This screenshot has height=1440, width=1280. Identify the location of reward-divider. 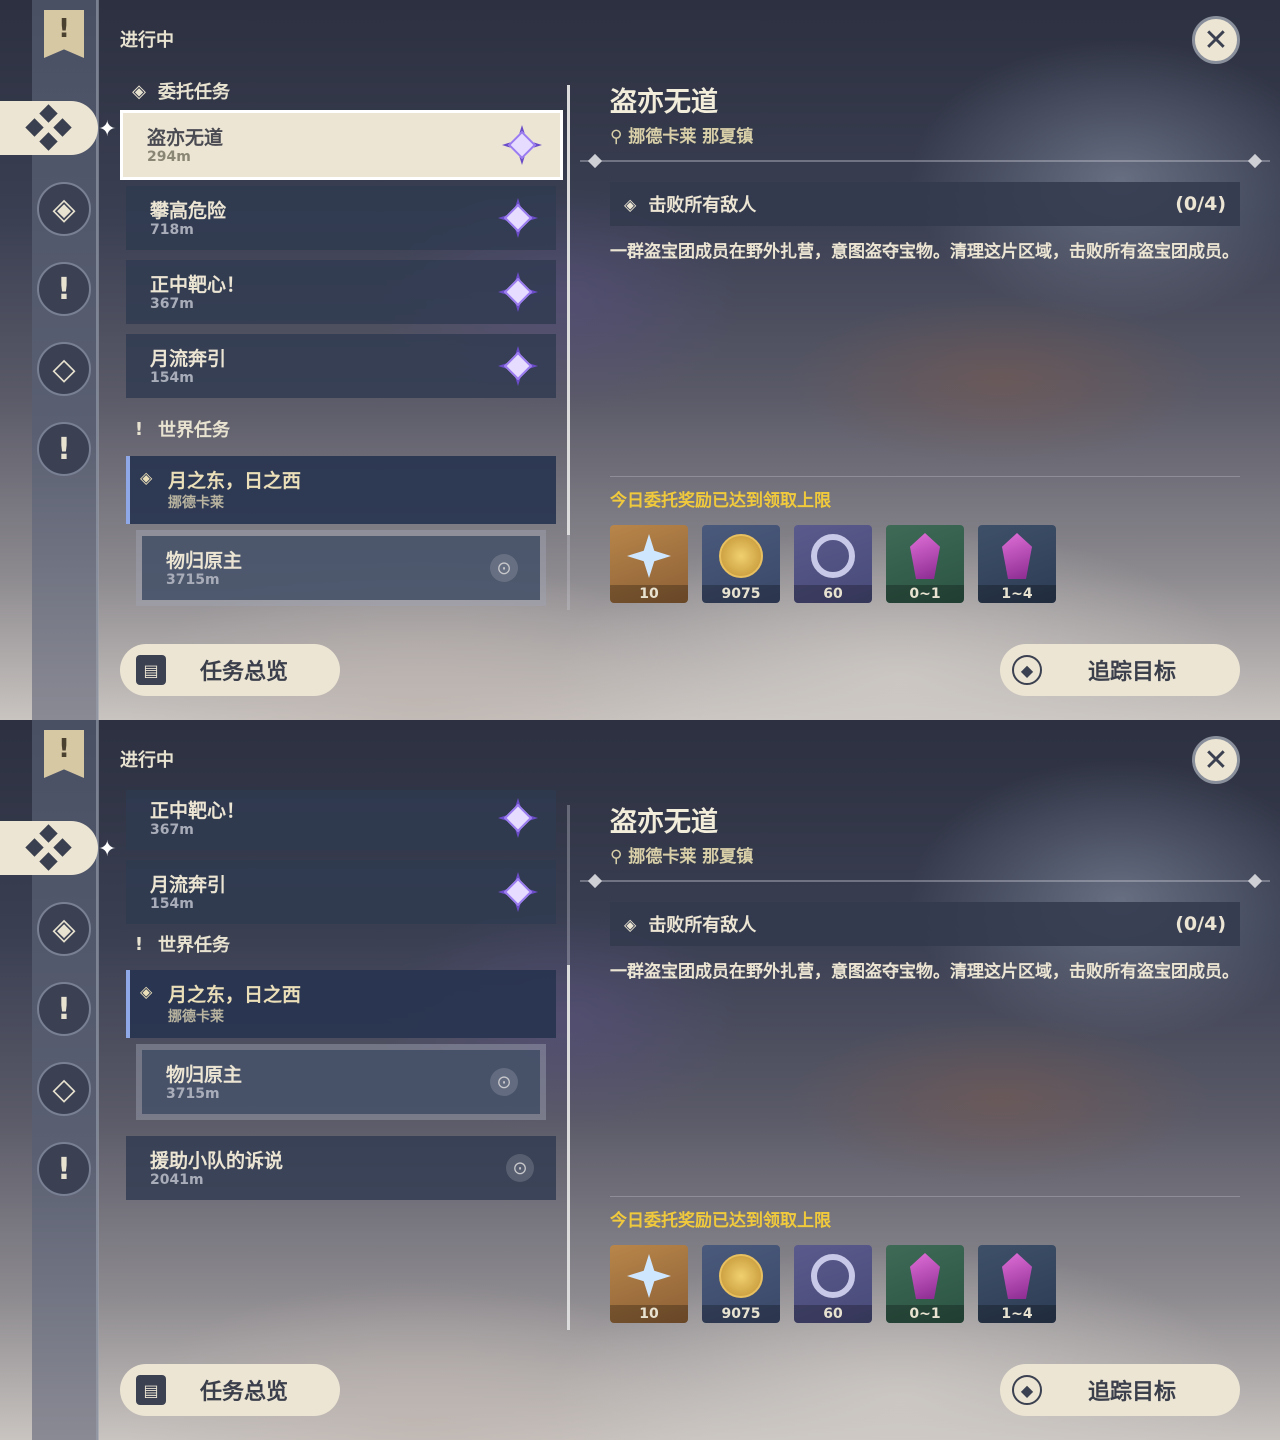
(925, 476).